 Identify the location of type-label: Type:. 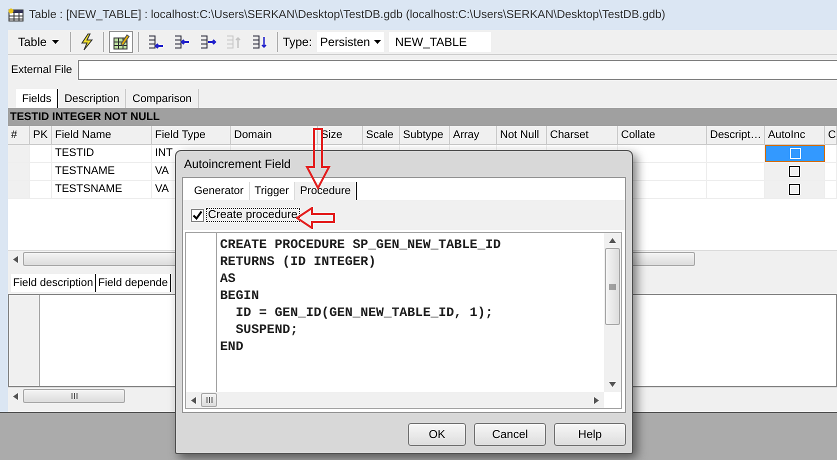
(297, 42).